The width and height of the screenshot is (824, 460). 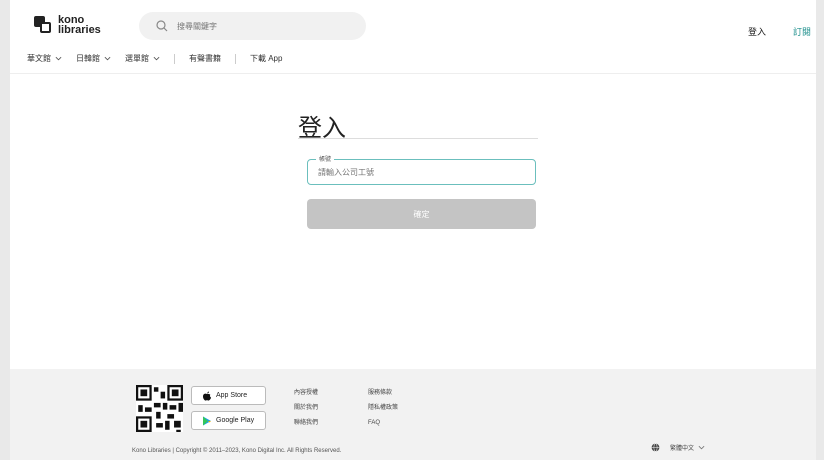 I want to click on kono-libraries-logo: kono libraries, so click(x=67, y=25).